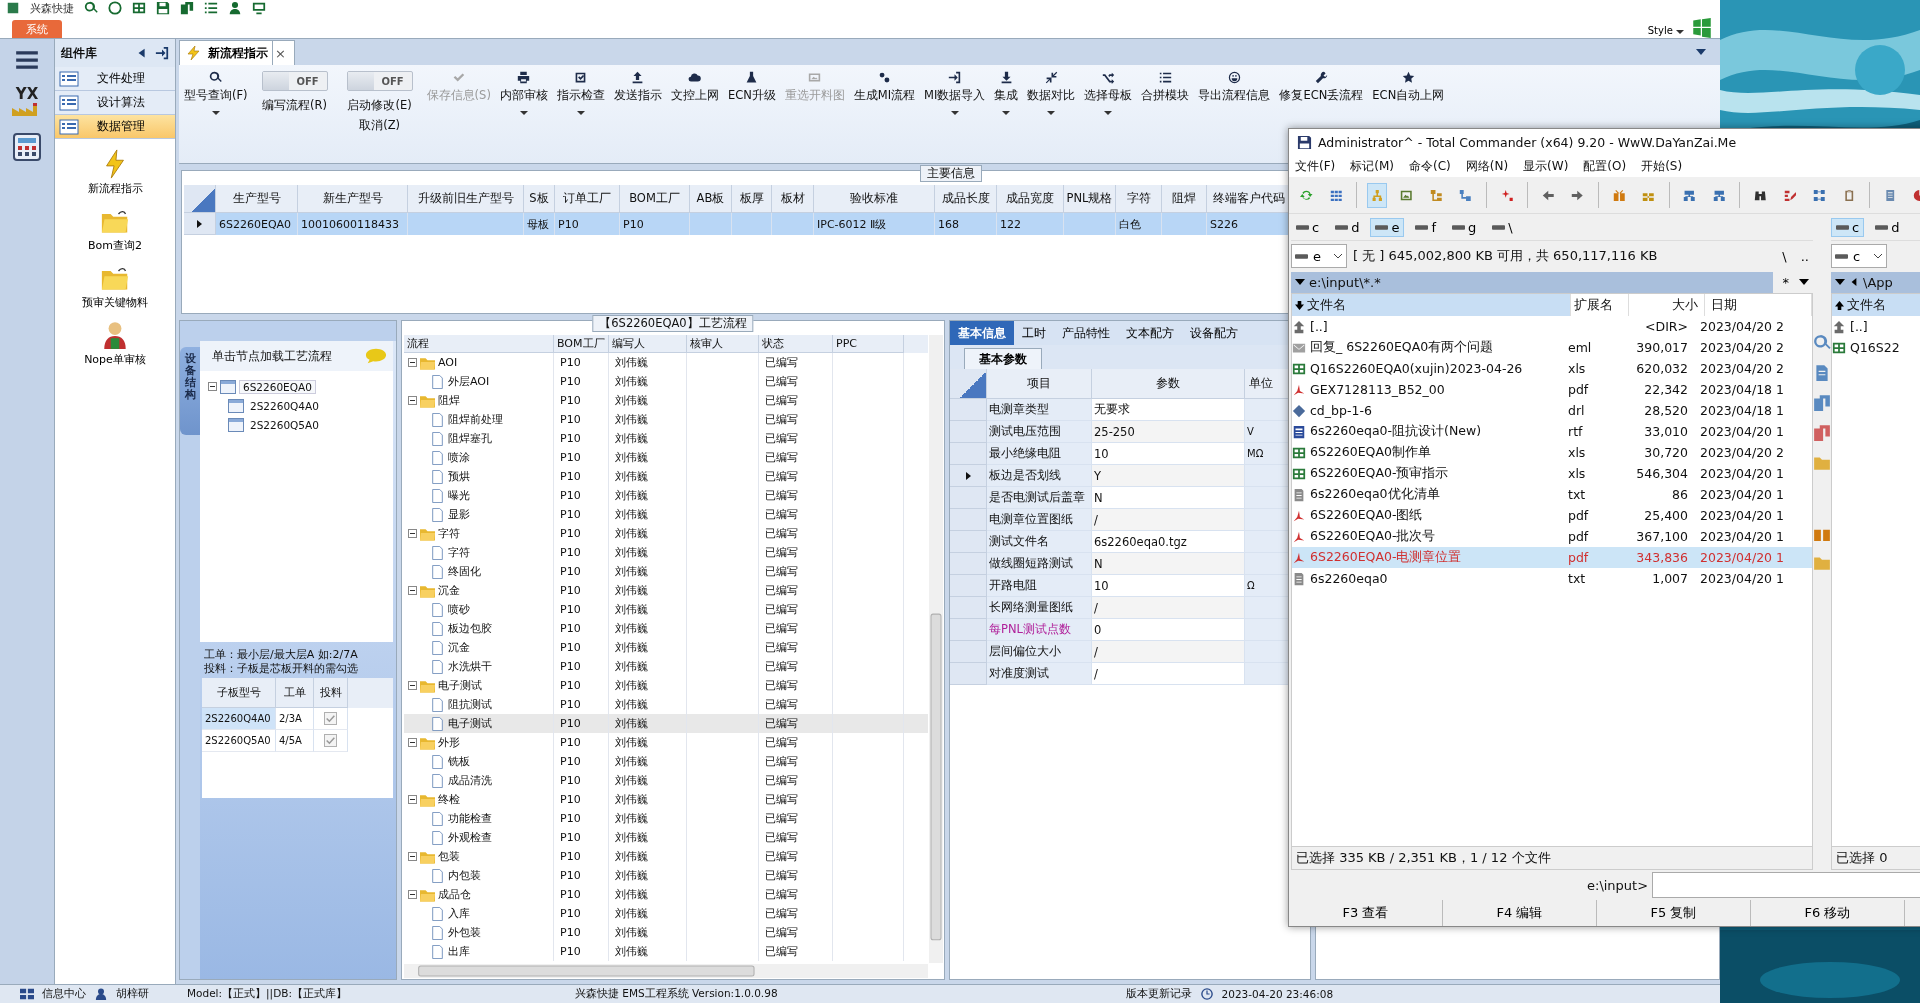  Describe the element at coordinates (968, 476) in the screenshot. I see `row-header` at that location.